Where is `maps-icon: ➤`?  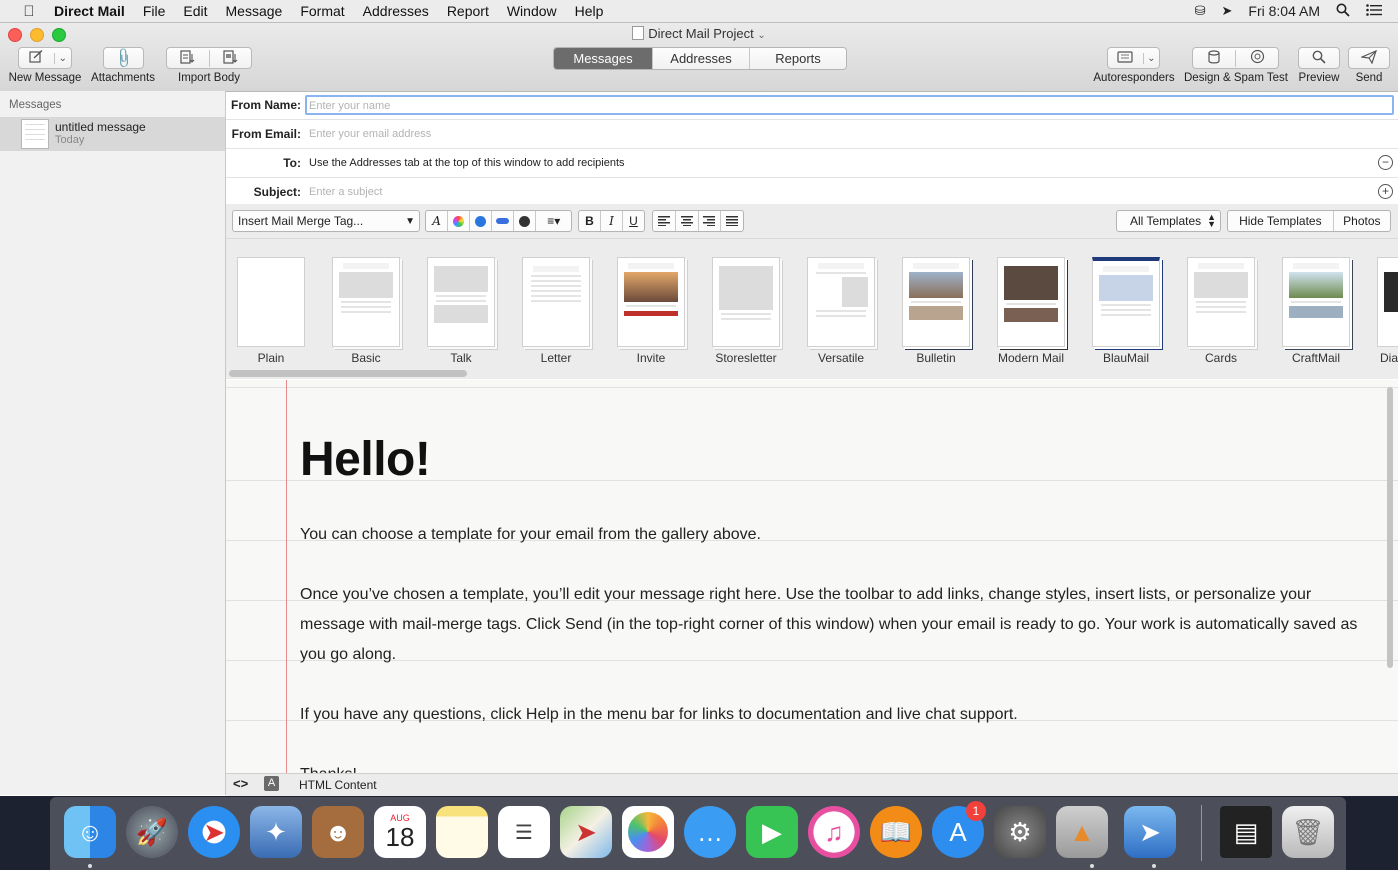 maps-icon: ➤ is located at coordinates (586, 832).